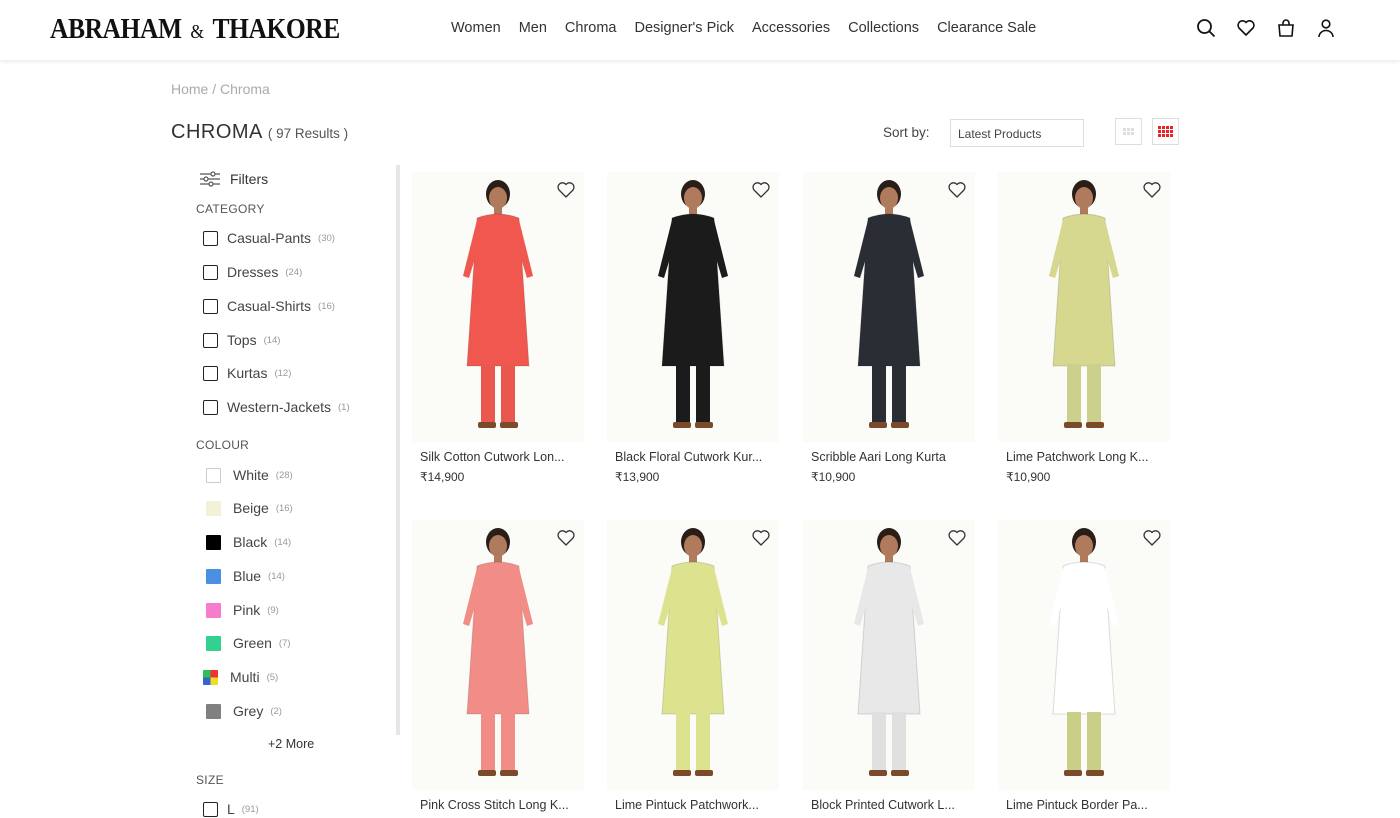  I want to click on product-card: Black Floral Cutwork Kur... ₹13,900, so click(693, 328).